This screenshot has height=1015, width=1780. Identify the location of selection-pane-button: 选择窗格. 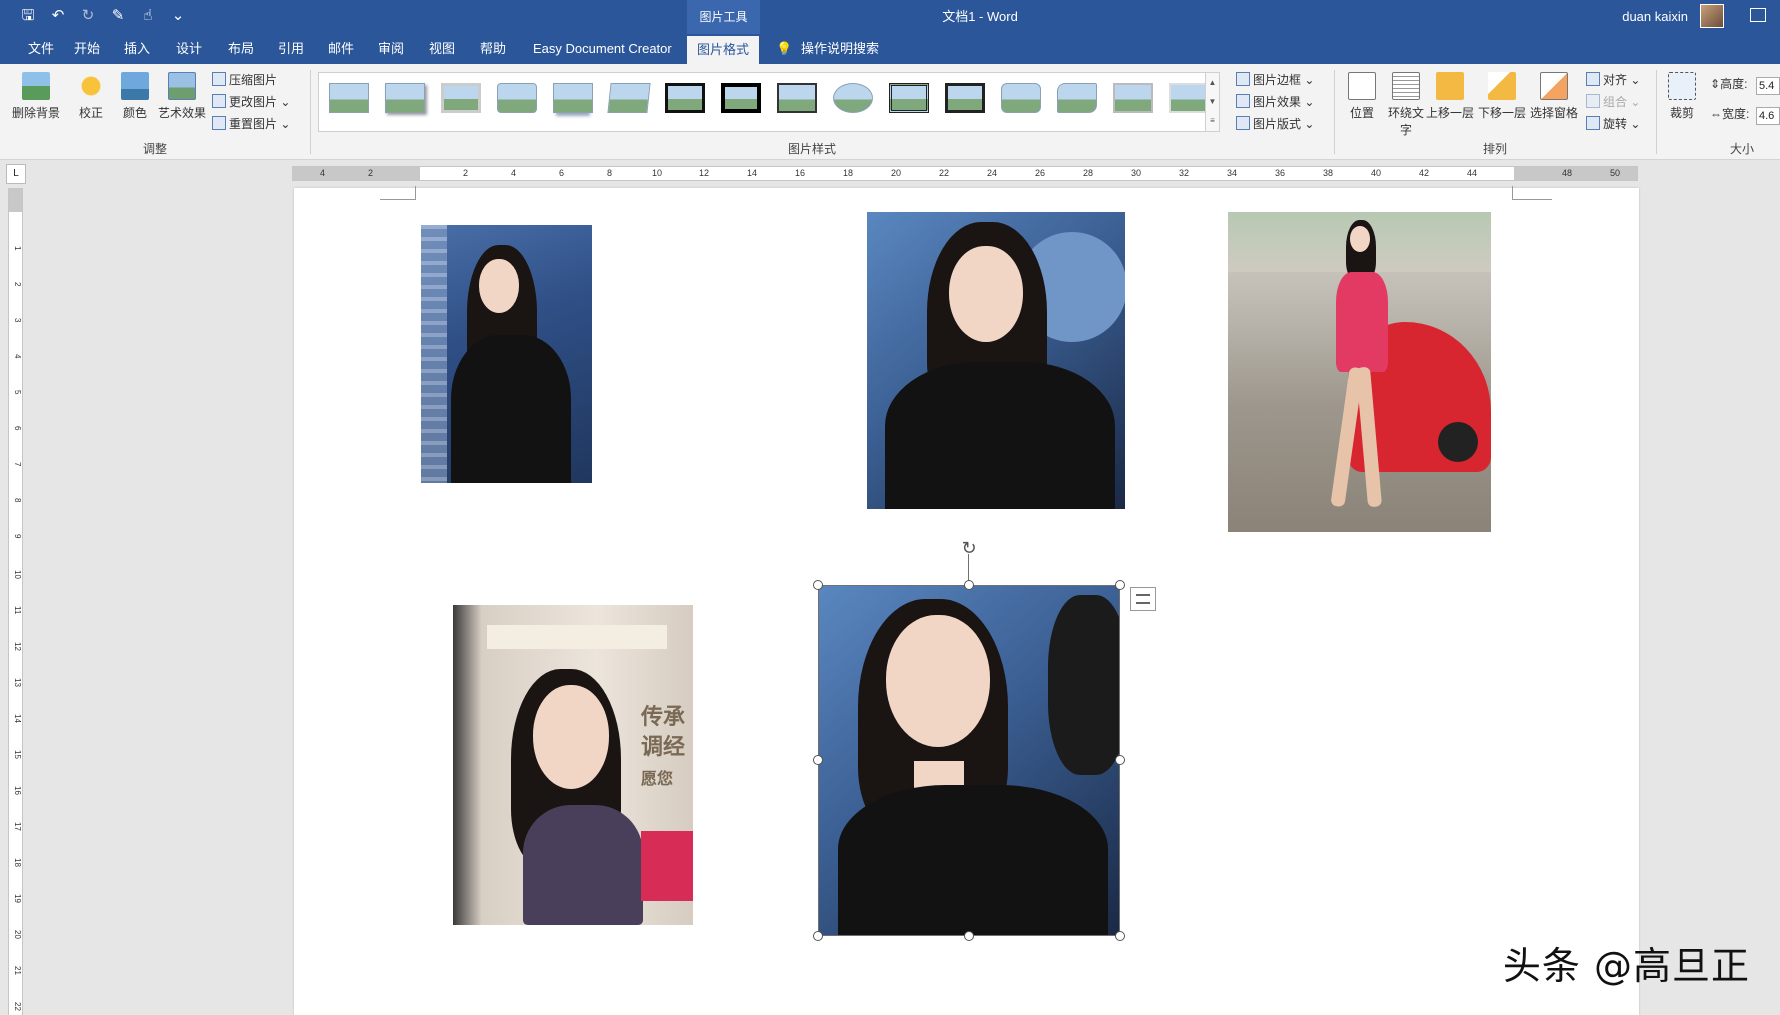
(1554, 95).